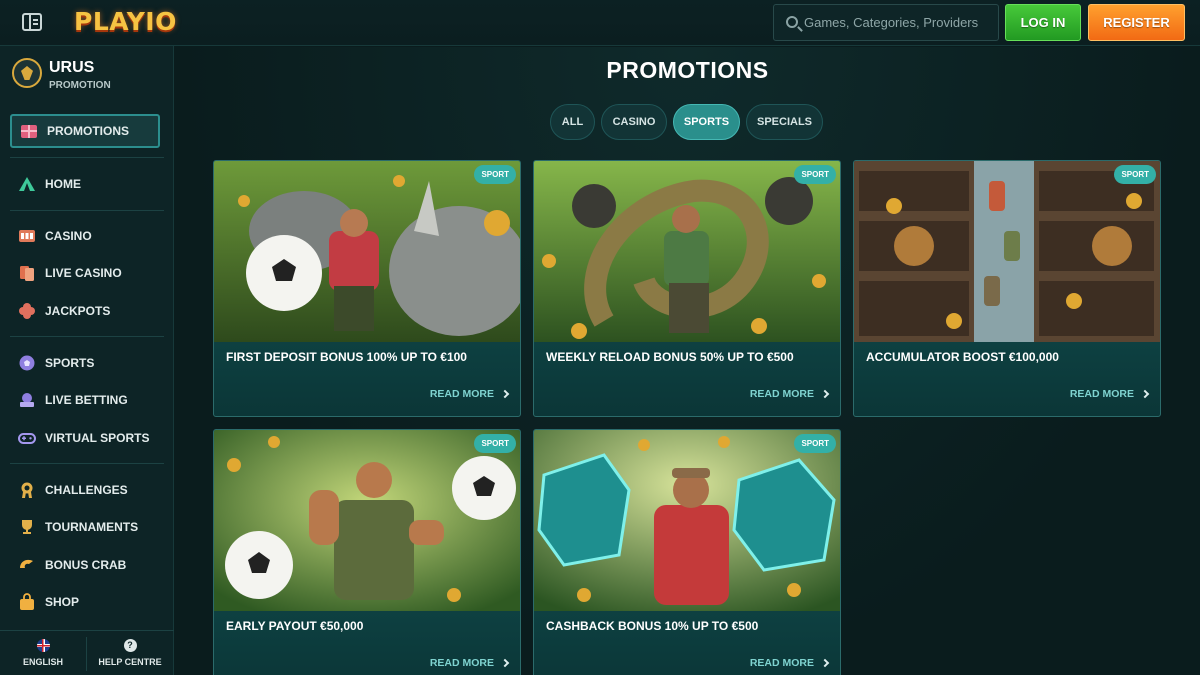 This screenshot has height=675, width=1200. What do you see at coordinates (687, 70) in the screenshot?
I see `page-title: PROMOTIONS` at bounding box center [687, 70].